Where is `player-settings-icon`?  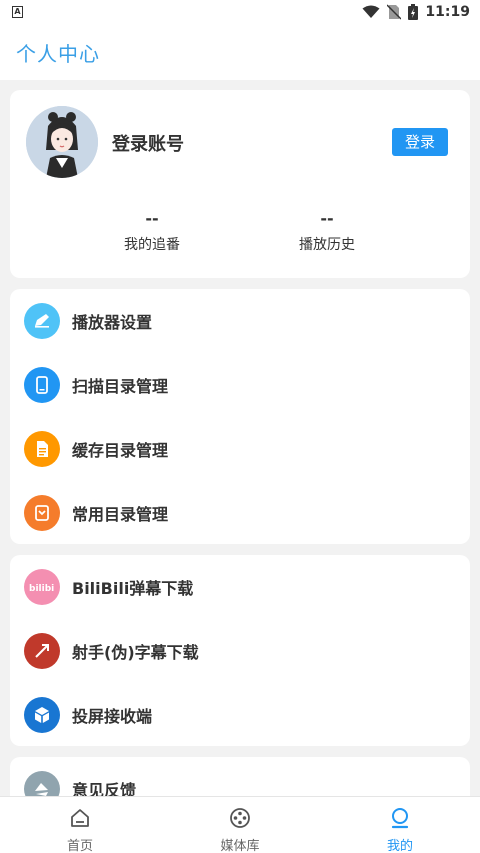 player-settings-icon is located at coordinates (42, 321).